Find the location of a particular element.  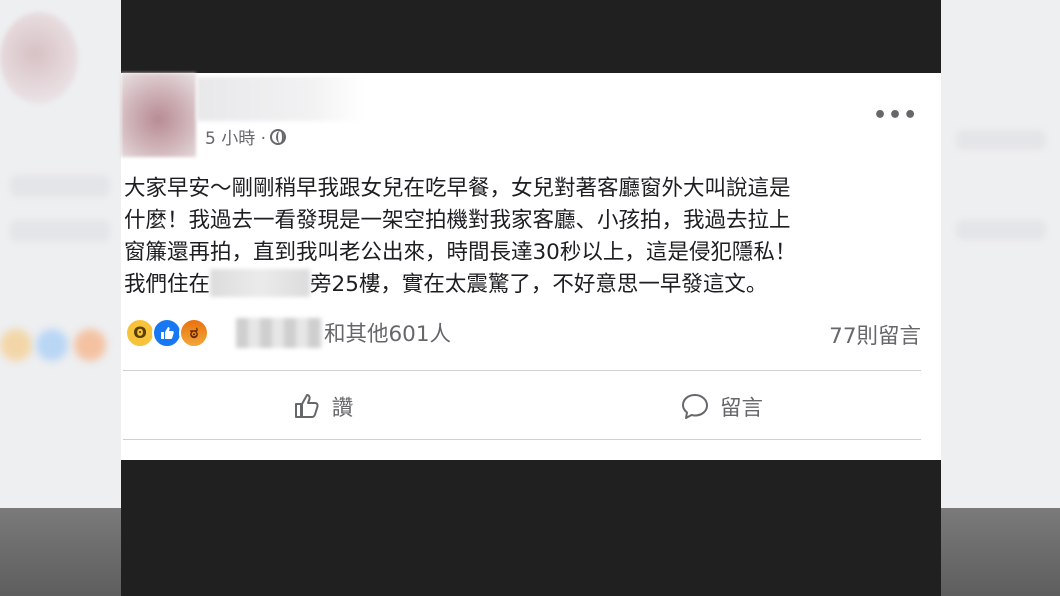

location-blurred is located at coordinates (260, 283).